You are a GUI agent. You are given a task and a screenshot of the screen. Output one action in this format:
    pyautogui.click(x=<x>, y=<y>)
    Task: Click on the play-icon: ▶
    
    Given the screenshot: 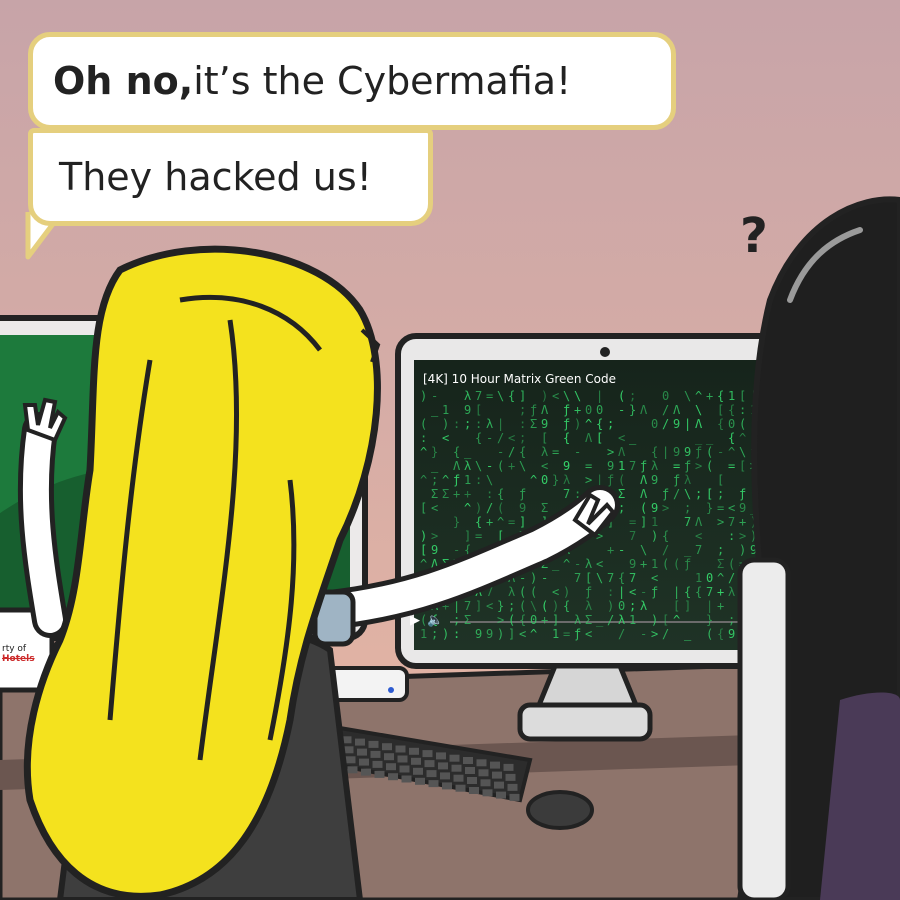 What is the action you would take?
    pyautogui.click(x=415, y=620)
    